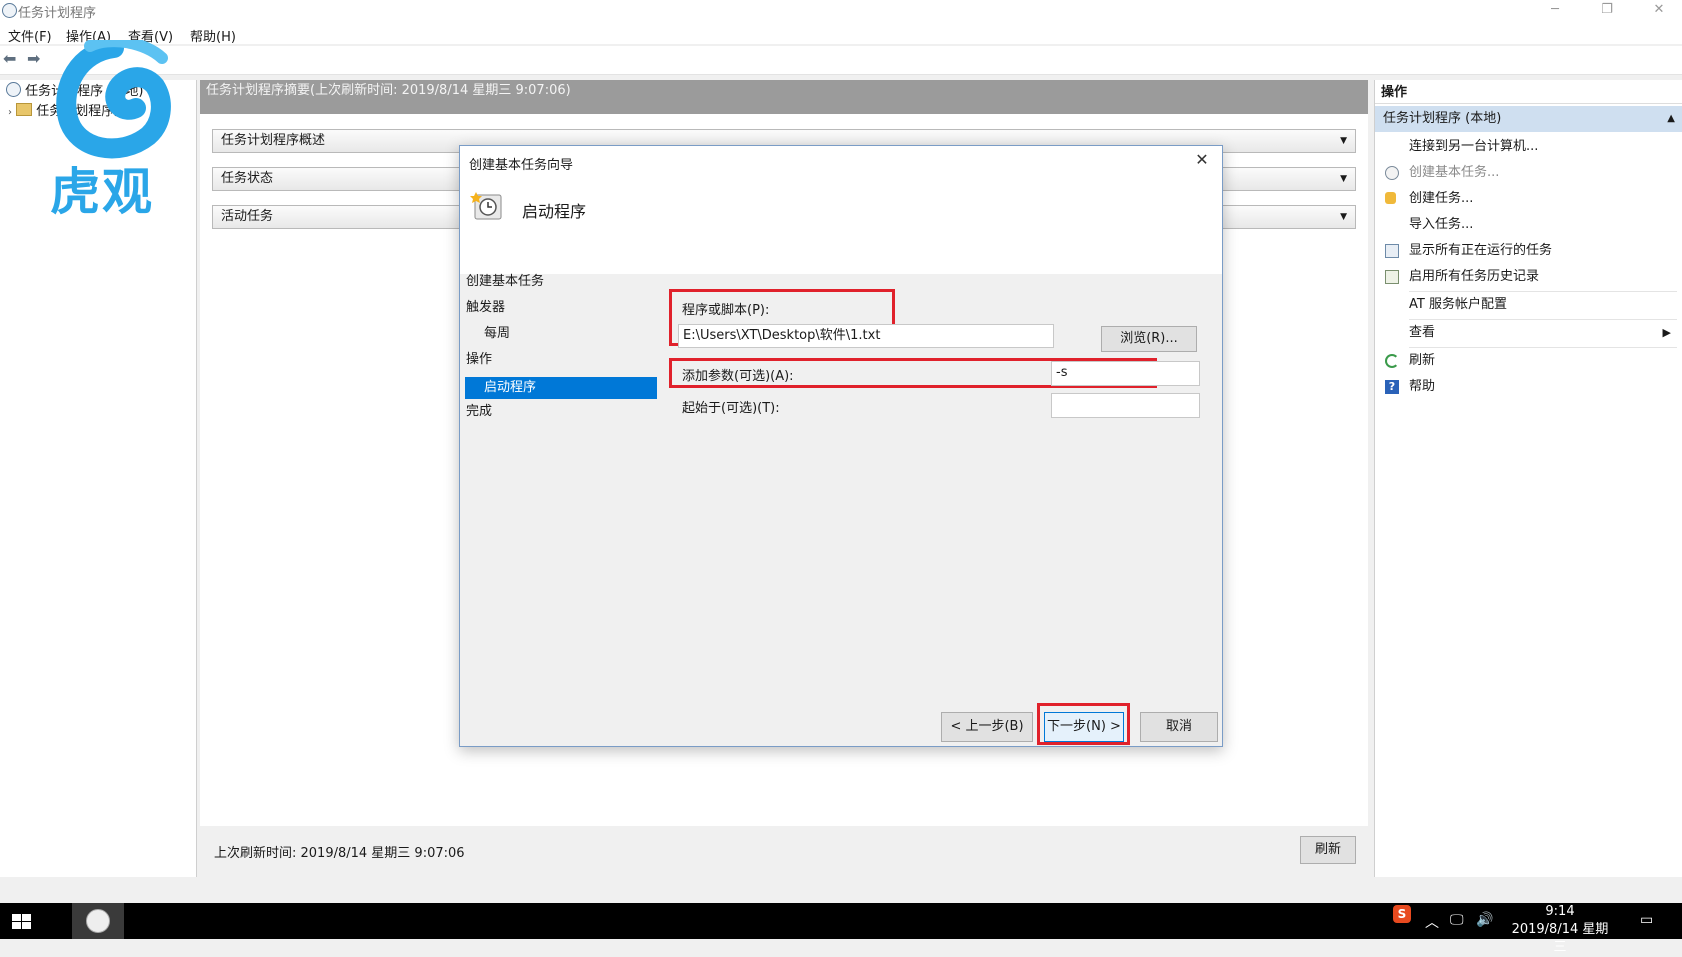 Image resolution: width=1682 pixels, height=957 pixels. I want to click on watermark-logo, so click(112, 97).